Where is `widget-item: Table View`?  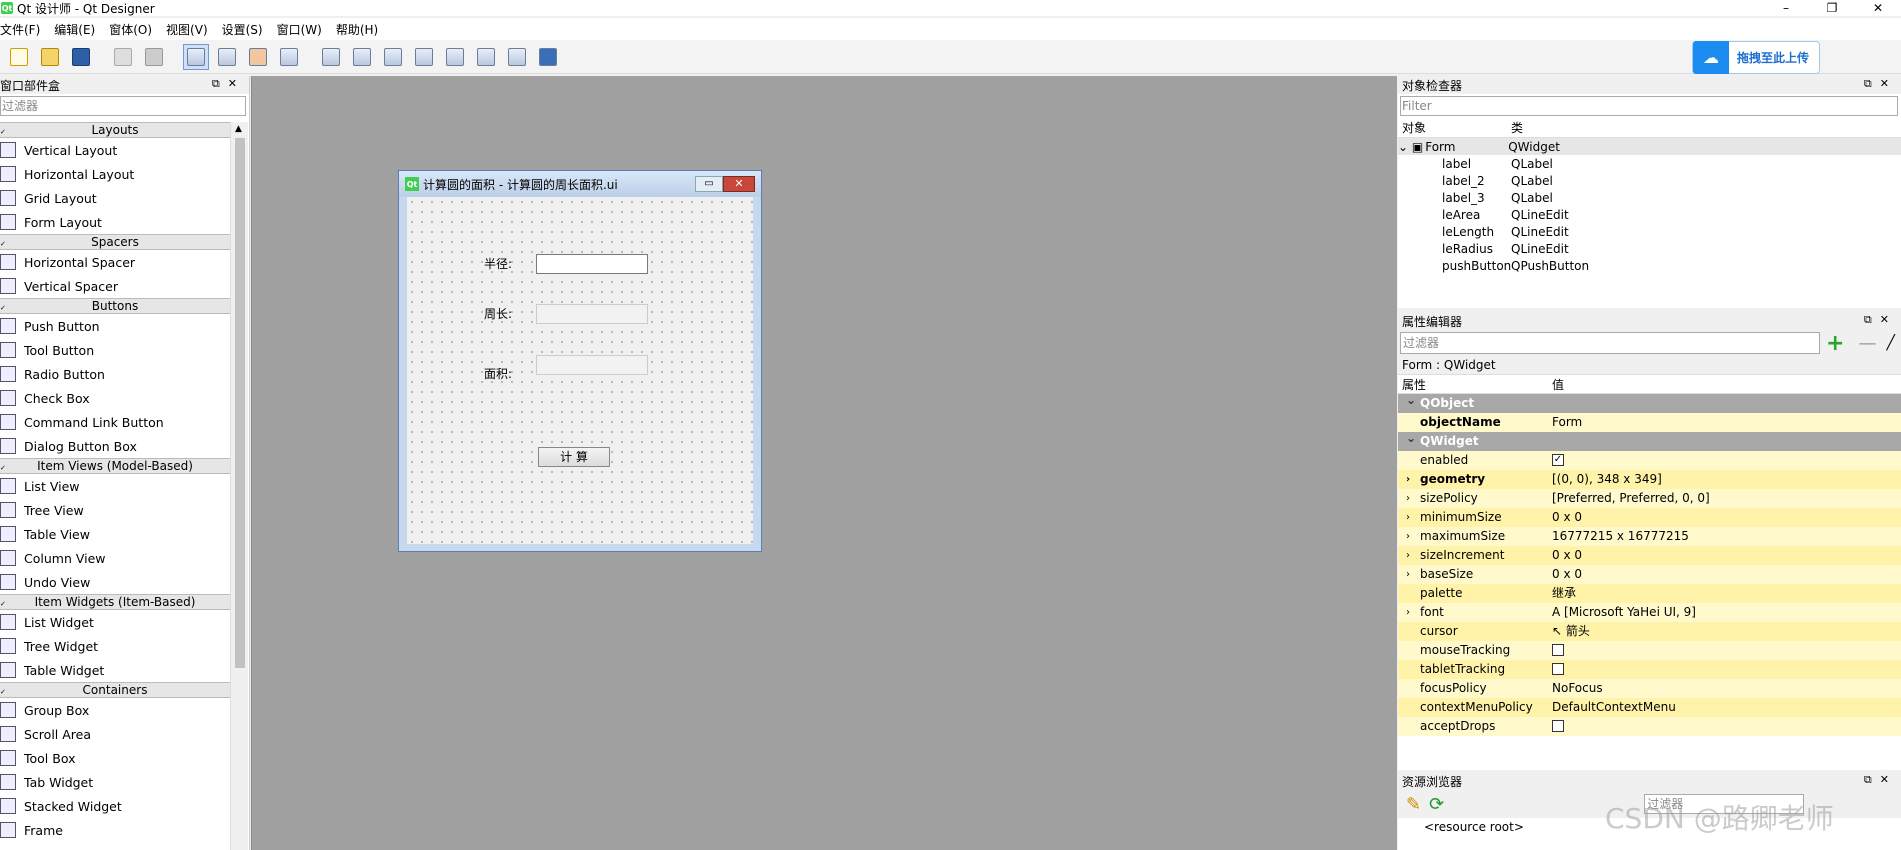
widget-item: Table View is located at coordinates (115, 534).